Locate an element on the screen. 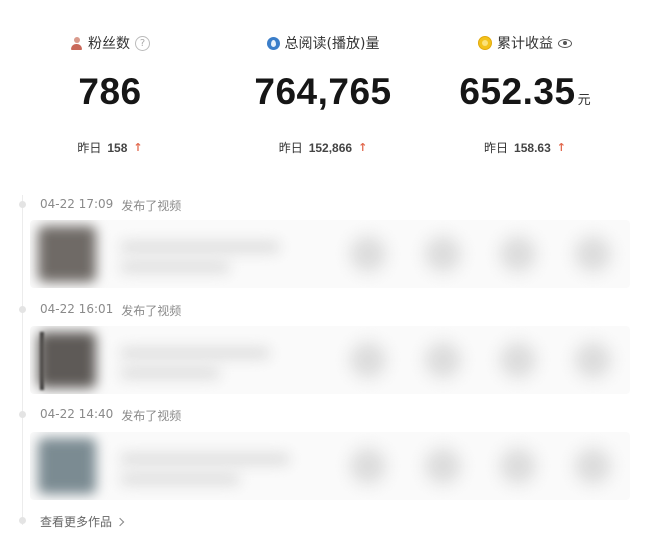 This screenshot has height=554, width=646. eye-icon is located at coordinates (565, 43).